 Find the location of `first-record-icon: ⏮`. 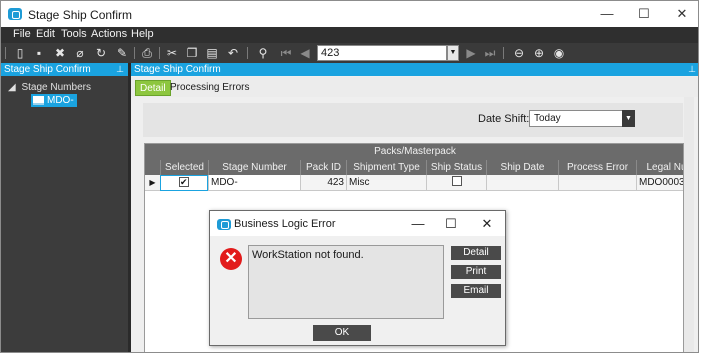

first-record-icon: ⏮ is located at coordinates (286, 53).